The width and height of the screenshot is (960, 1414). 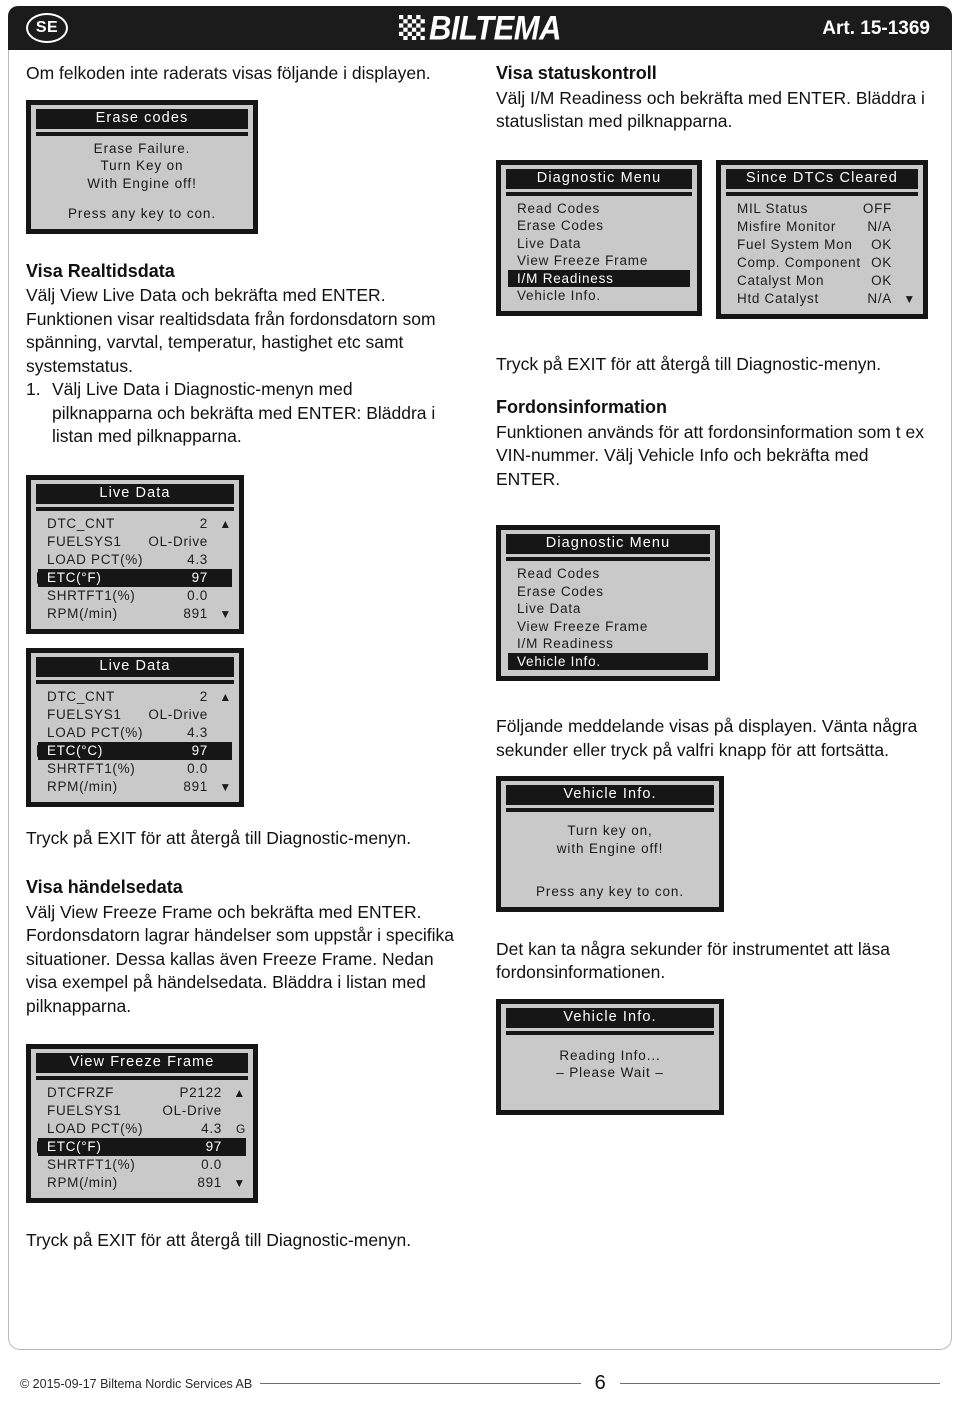 What do you see at coordinates (75, 750) in the screenshot?
I see `row-label: ETC(°C)` at bounding box center [75, 750].